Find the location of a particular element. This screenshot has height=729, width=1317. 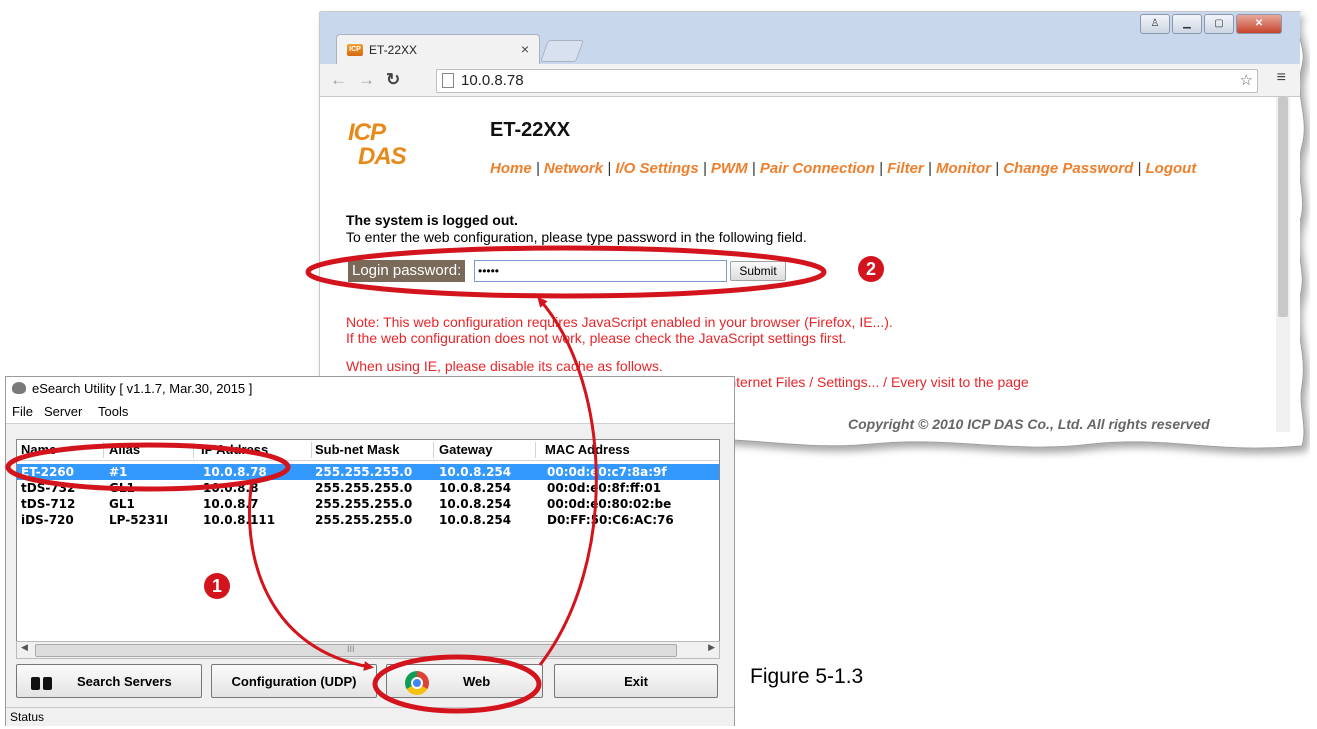

browser-tab: ICP ET-22XX × is located at coordinates (438, 49).